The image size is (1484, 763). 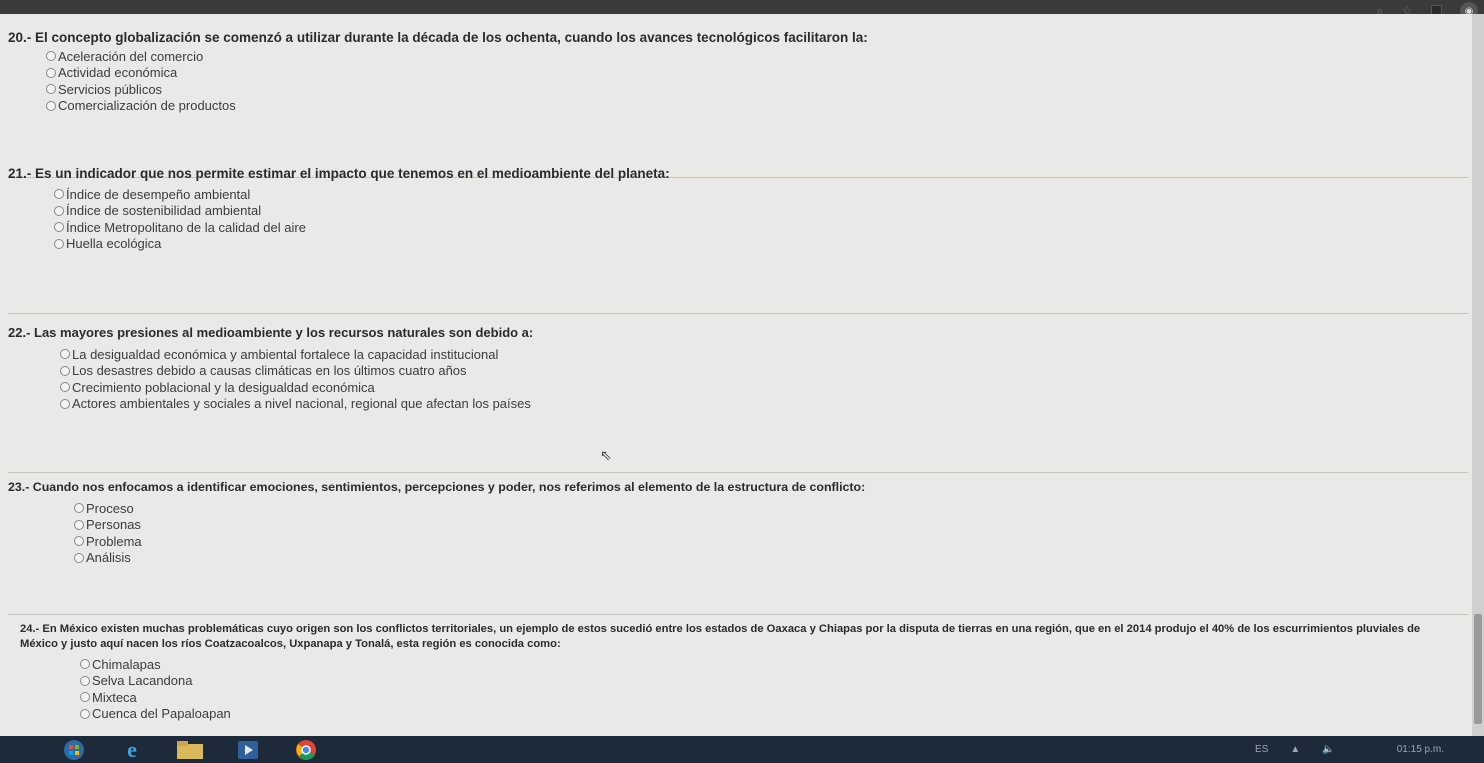 What do you see at coordinates (1328, 749) in the screenshot?
I see `volume-icon: 🔈` at bounding box center [1328, 749].